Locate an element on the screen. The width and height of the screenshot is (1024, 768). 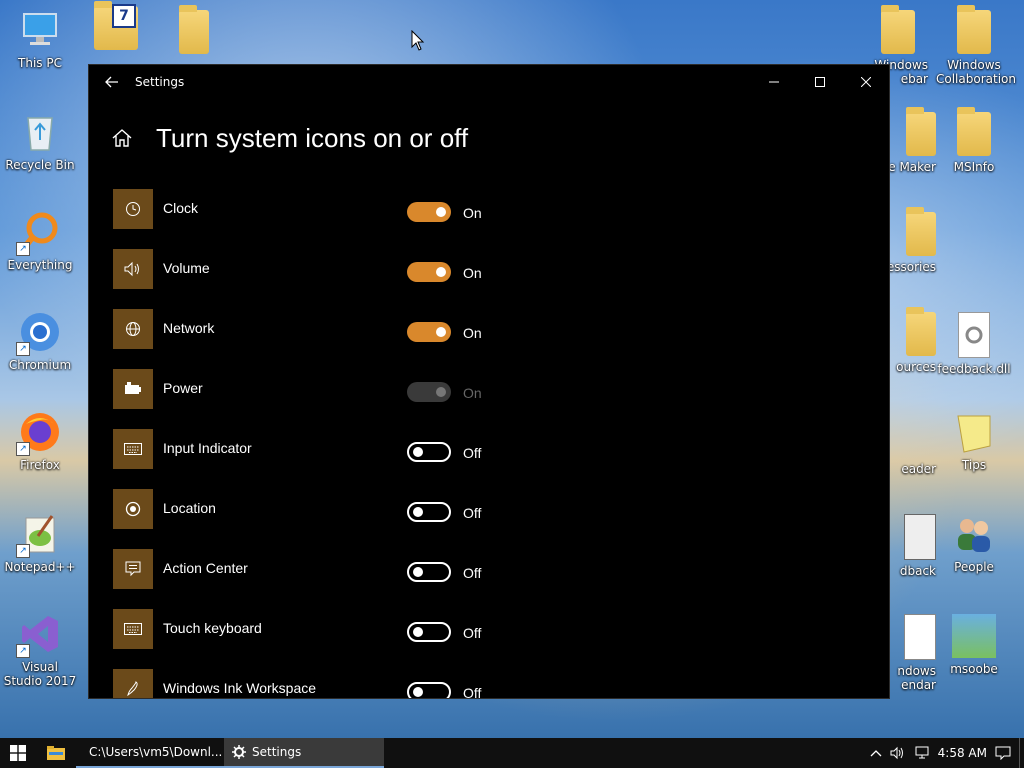
desktop-icon-msinfo: MSInfo is located at coordinates (974, 140).